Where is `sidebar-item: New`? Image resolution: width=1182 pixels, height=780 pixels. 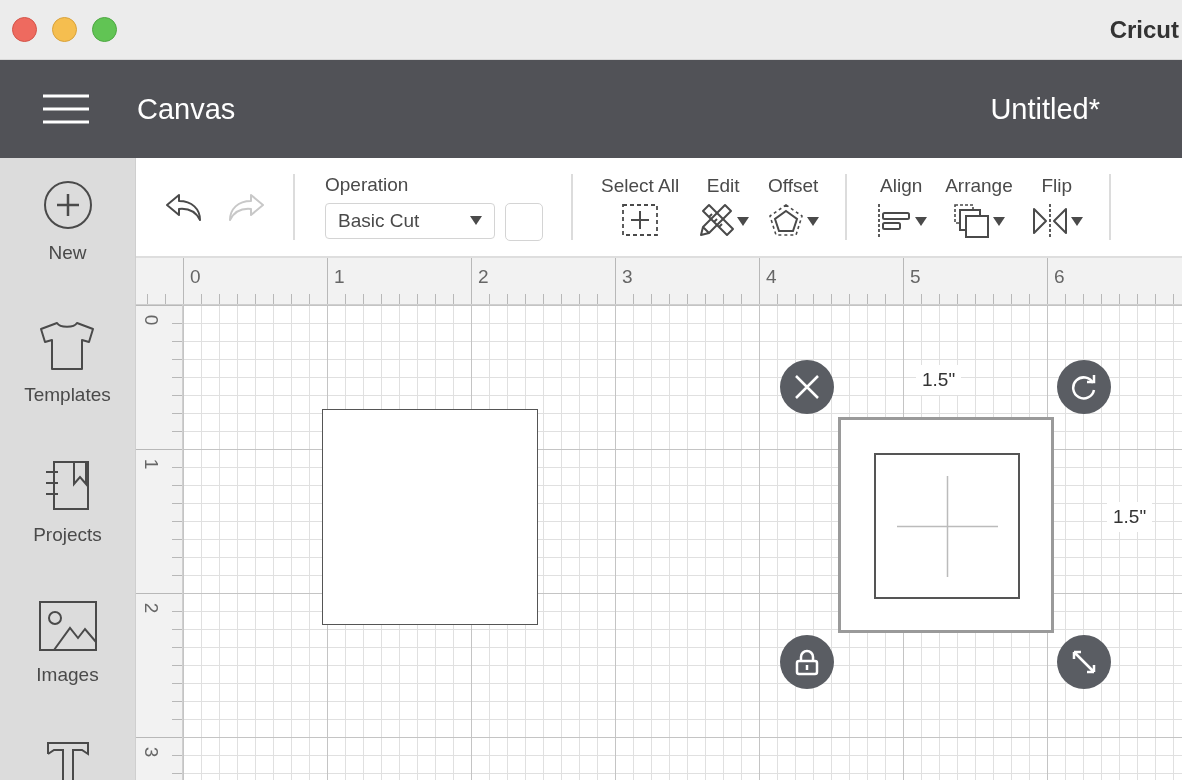
sidebar-item: New is located at coordinates (67, 228).